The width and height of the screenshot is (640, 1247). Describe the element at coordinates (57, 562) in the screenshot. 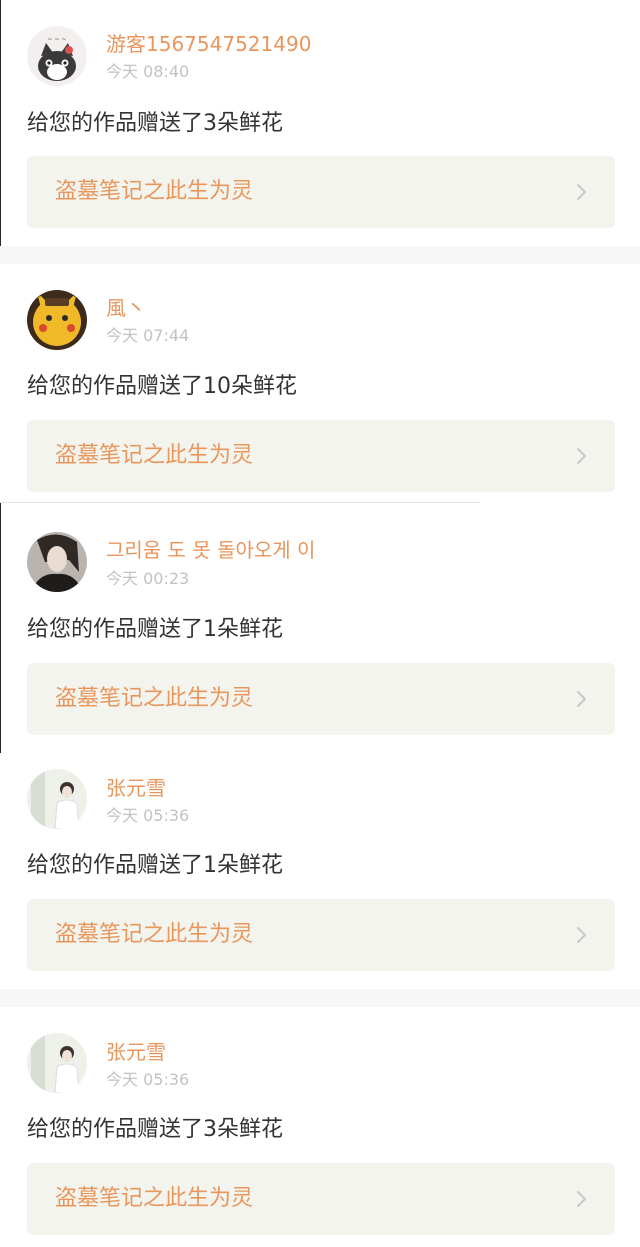

I see `portrait-avatar-icon` at that location.